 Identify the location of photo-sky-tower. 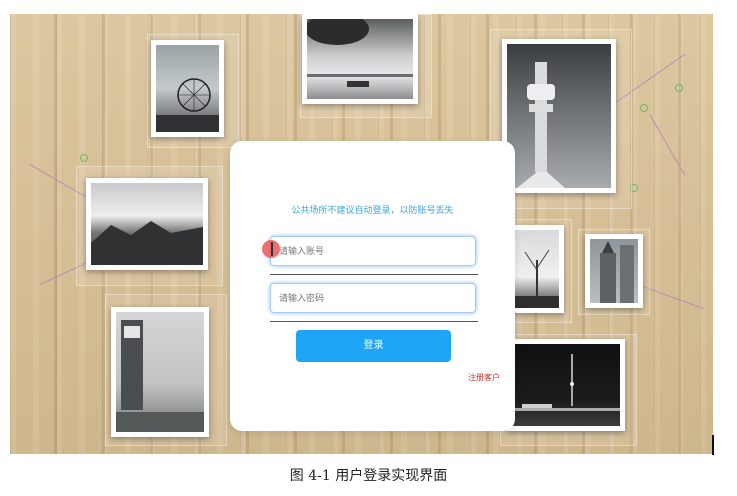
(559, 116).